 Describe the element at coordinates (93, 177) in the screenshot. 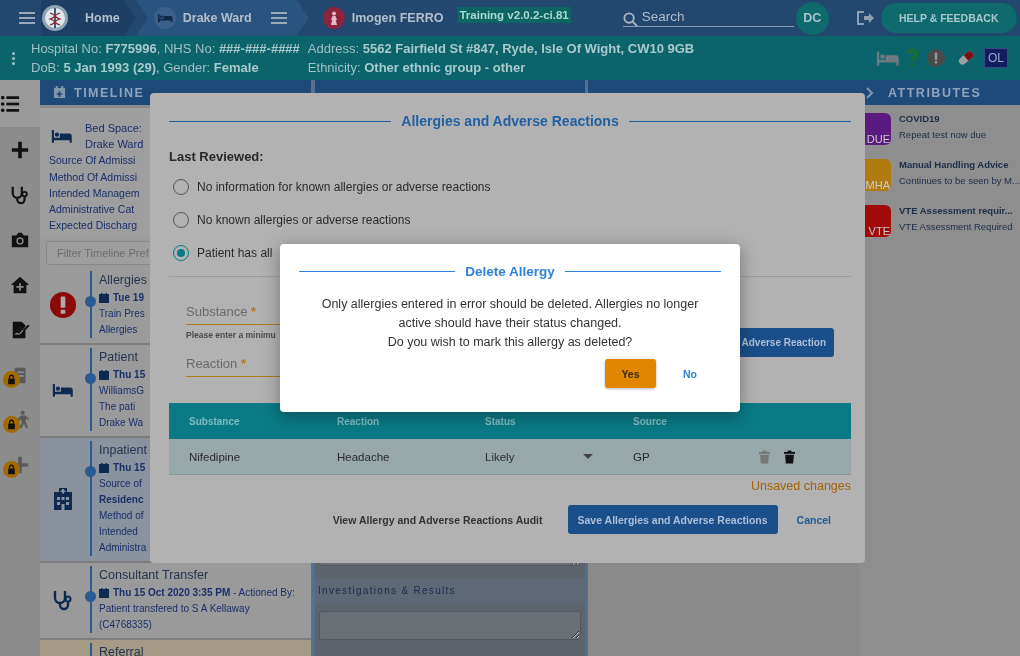

I see `admission-detail: Method Of Admissi` at that location.